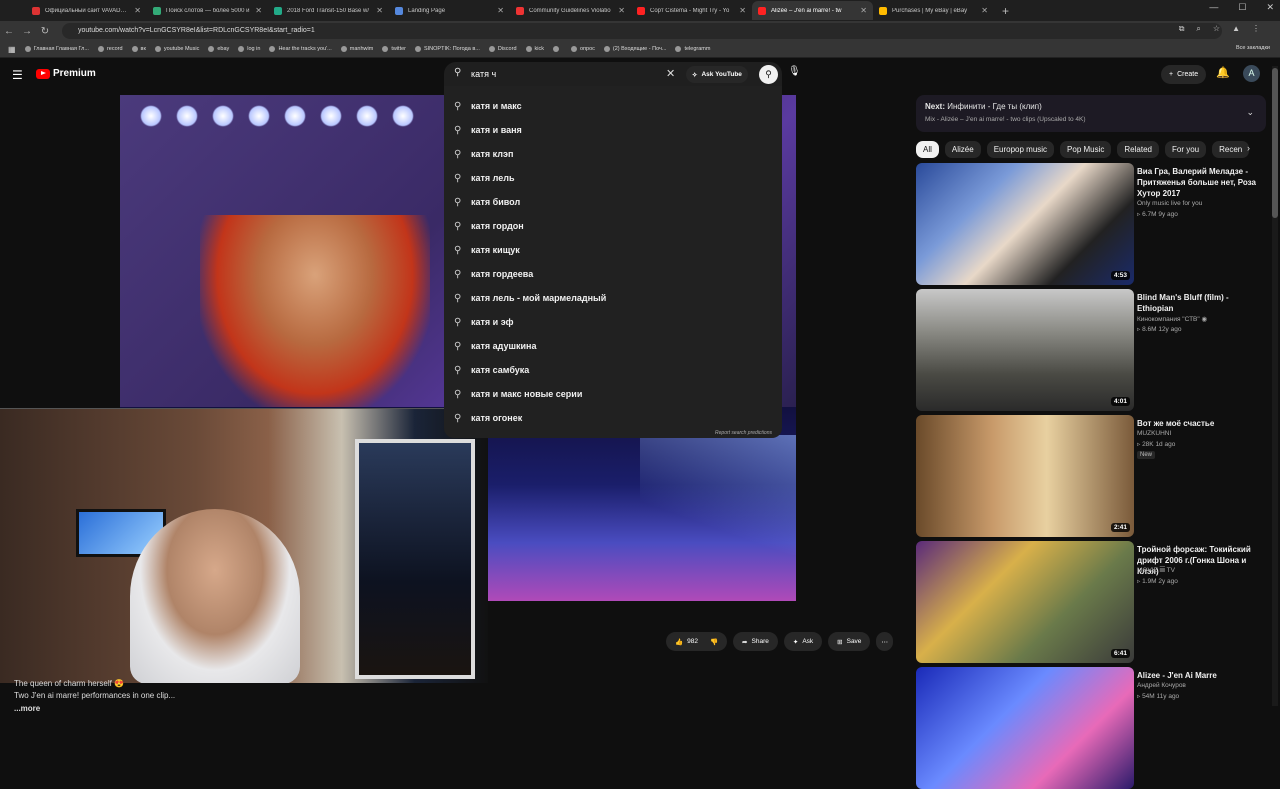  What do you see at coordinates (1086, 149) in the screenshot?
I see `filter-chip: Pop Music` at bounding box center [1086, 149].